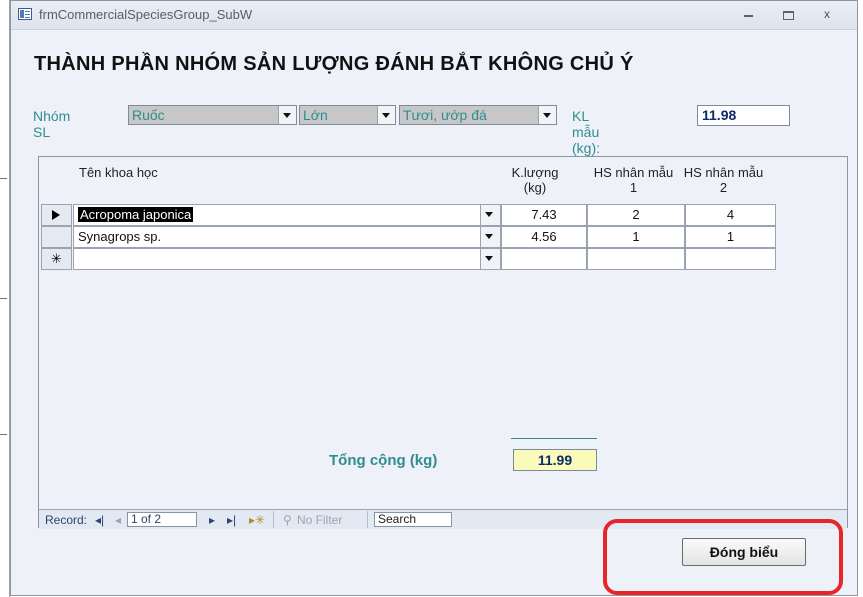 Image resolution: width=863 pixels, height=597 pixels. I want to click on cell-weight: 7.43, so click(544, 215).